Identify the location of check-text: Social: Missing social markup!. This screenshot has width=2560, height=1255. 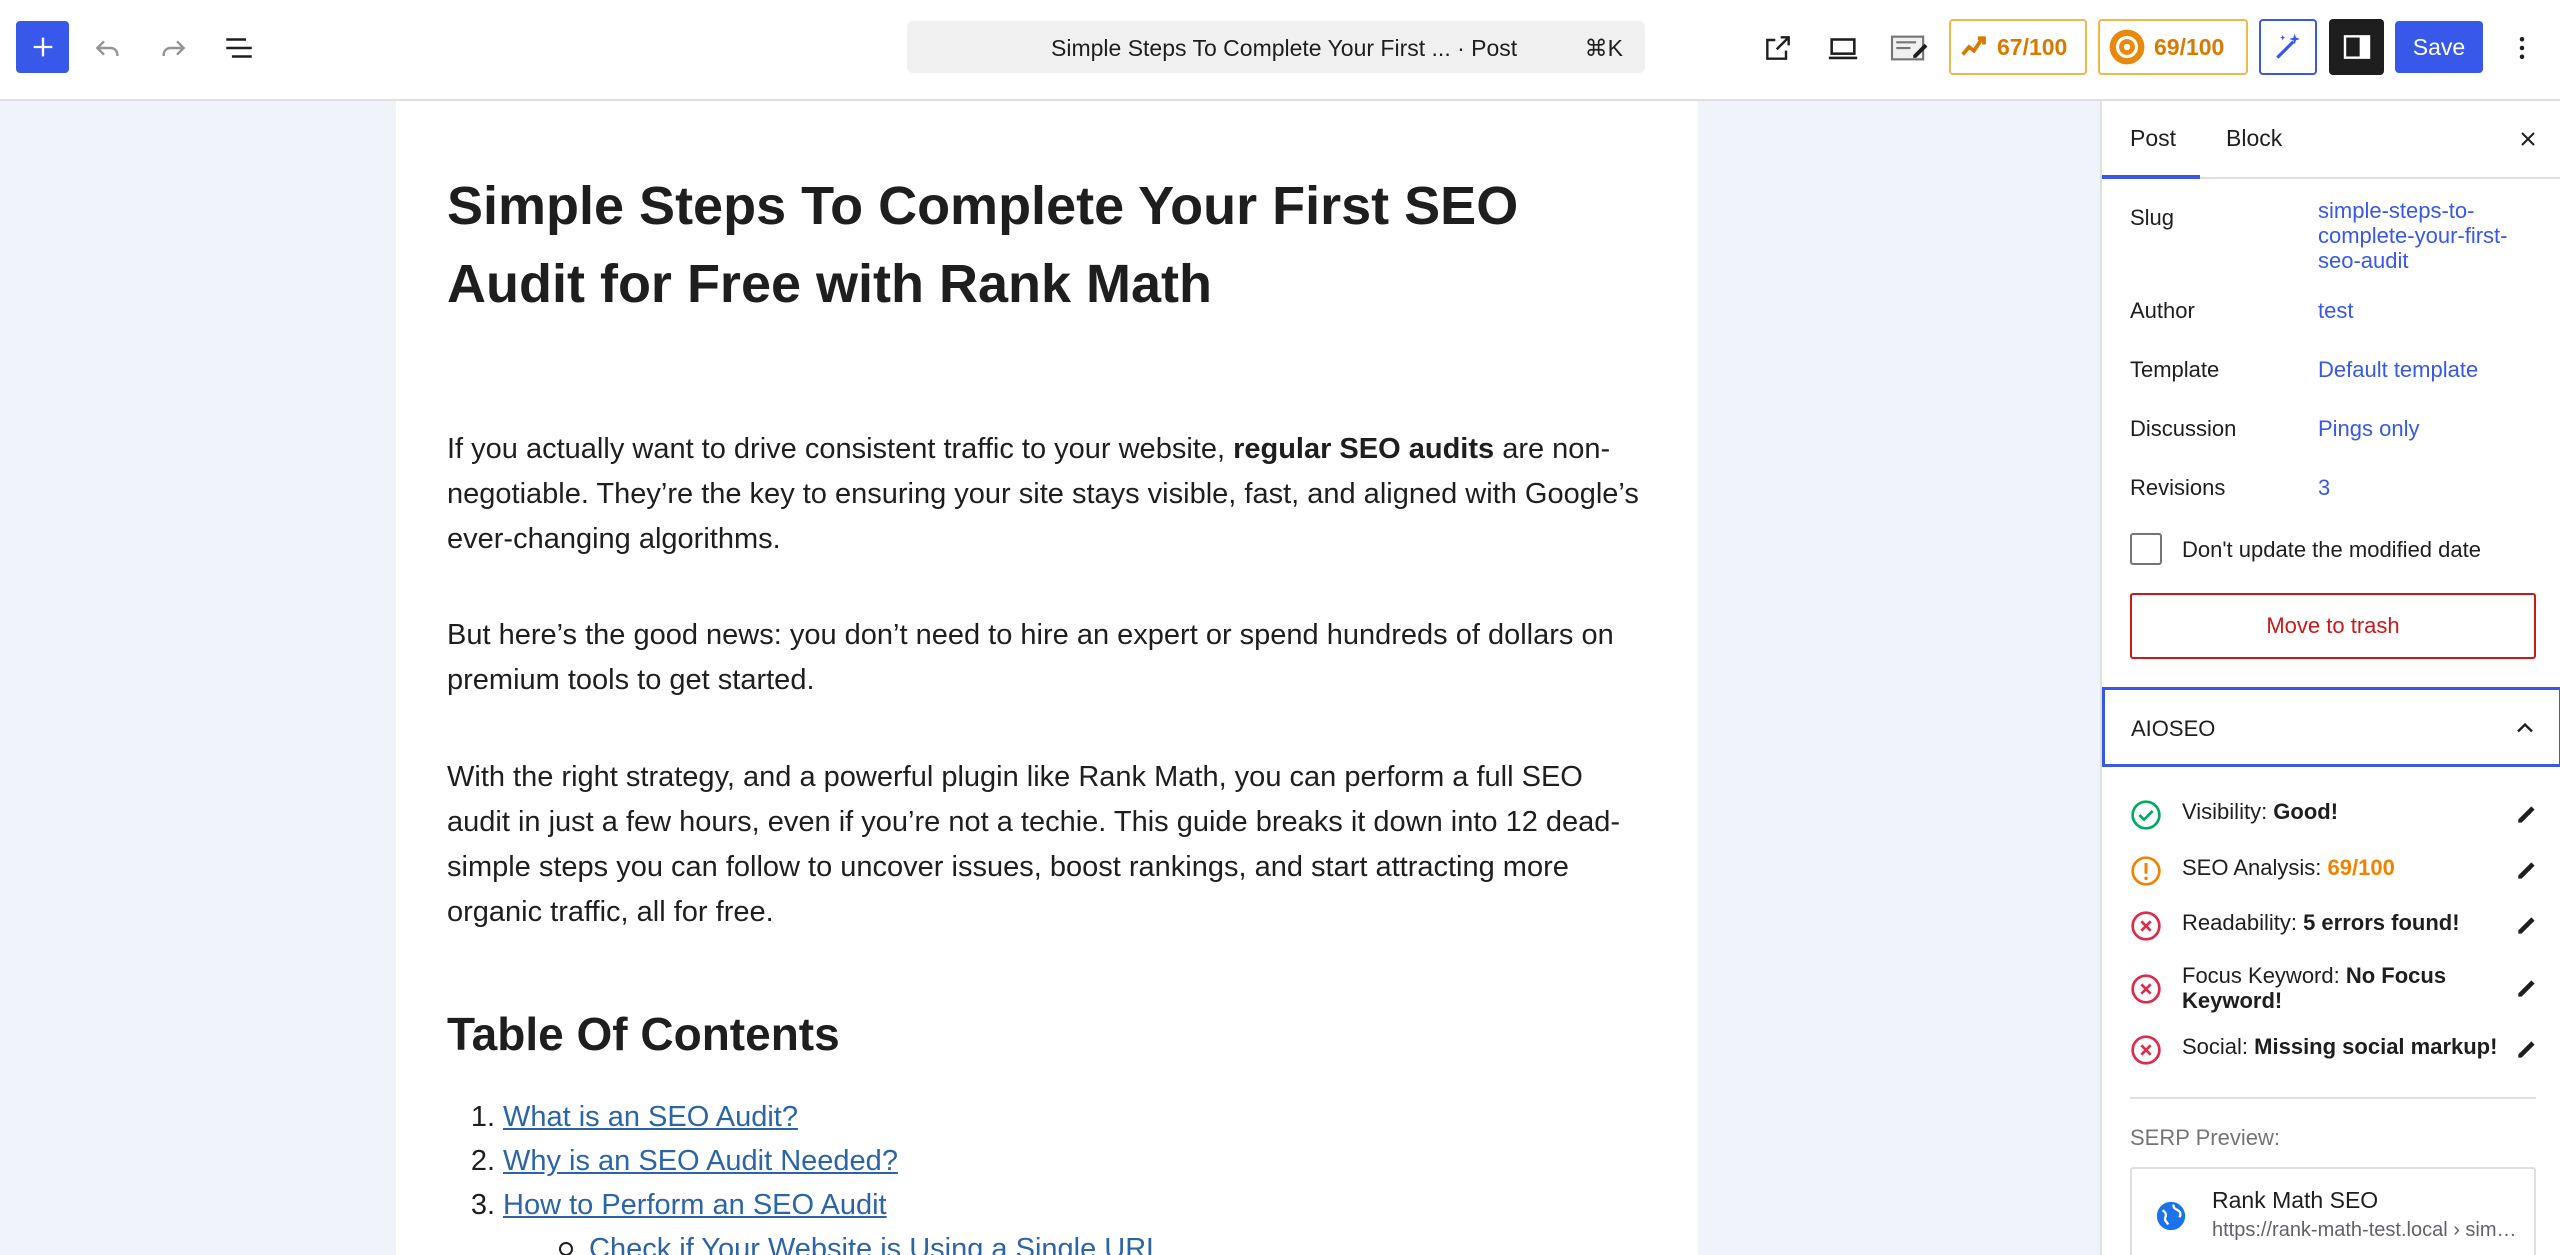
(2352, 1046).